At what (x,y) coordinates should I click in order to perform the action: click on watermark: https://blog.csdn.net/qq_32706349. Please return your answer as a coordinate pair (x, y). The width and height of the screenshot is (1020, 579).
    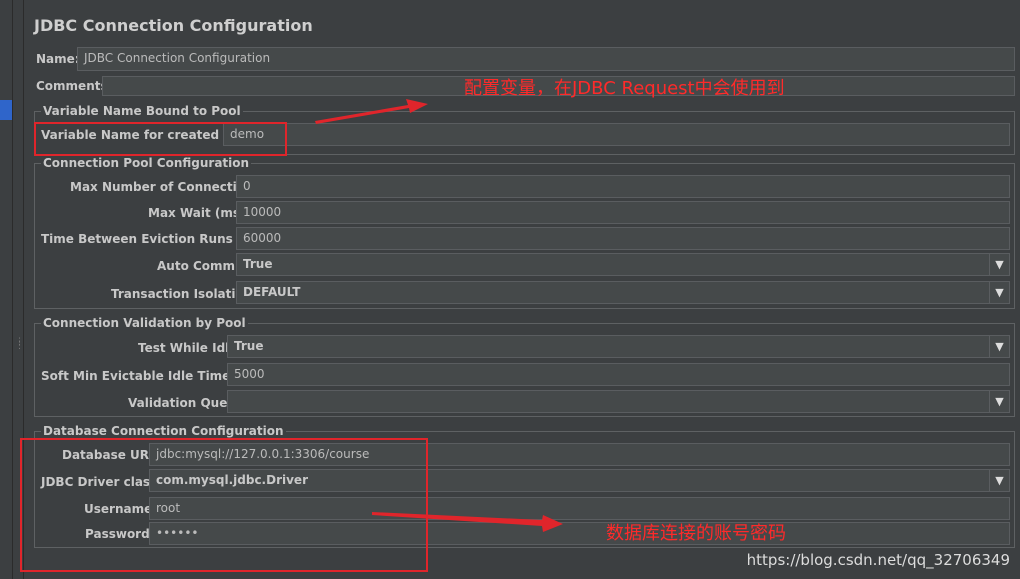
    Looking at the image, I should click on (878, 560).